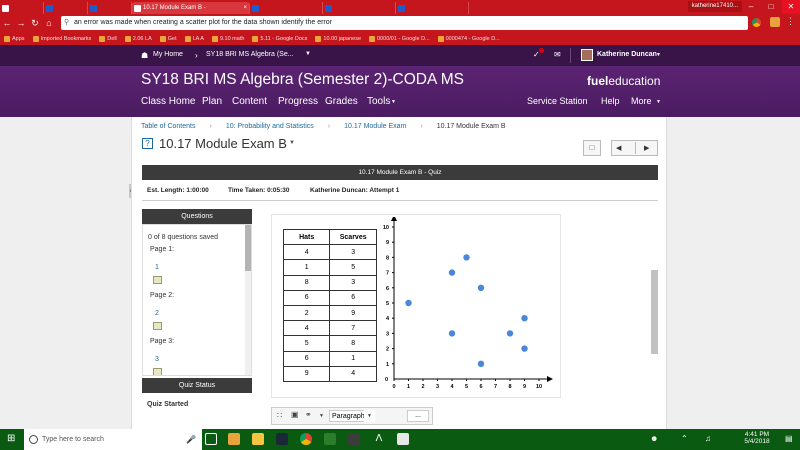 The height and width of the screenshot is (450, 800). Describe the element at coordinates (789, 438) in the screenshot. I see `notification-center-icon: ▤` at that location.